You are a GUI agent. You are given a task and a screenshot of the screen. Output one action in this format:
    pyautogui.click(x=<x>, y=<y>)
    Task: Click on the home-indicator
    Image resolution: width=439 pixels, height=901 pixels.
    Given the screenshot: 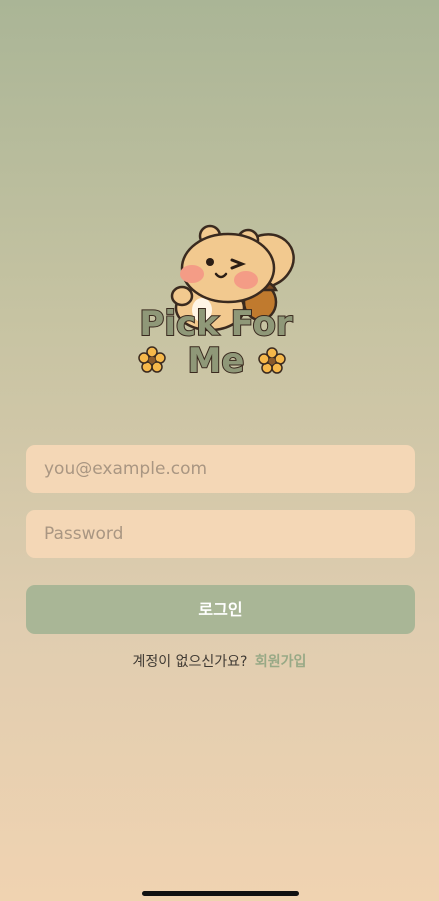 What is the action you would take?
    pyautogui.click(x=220, y=893)
    